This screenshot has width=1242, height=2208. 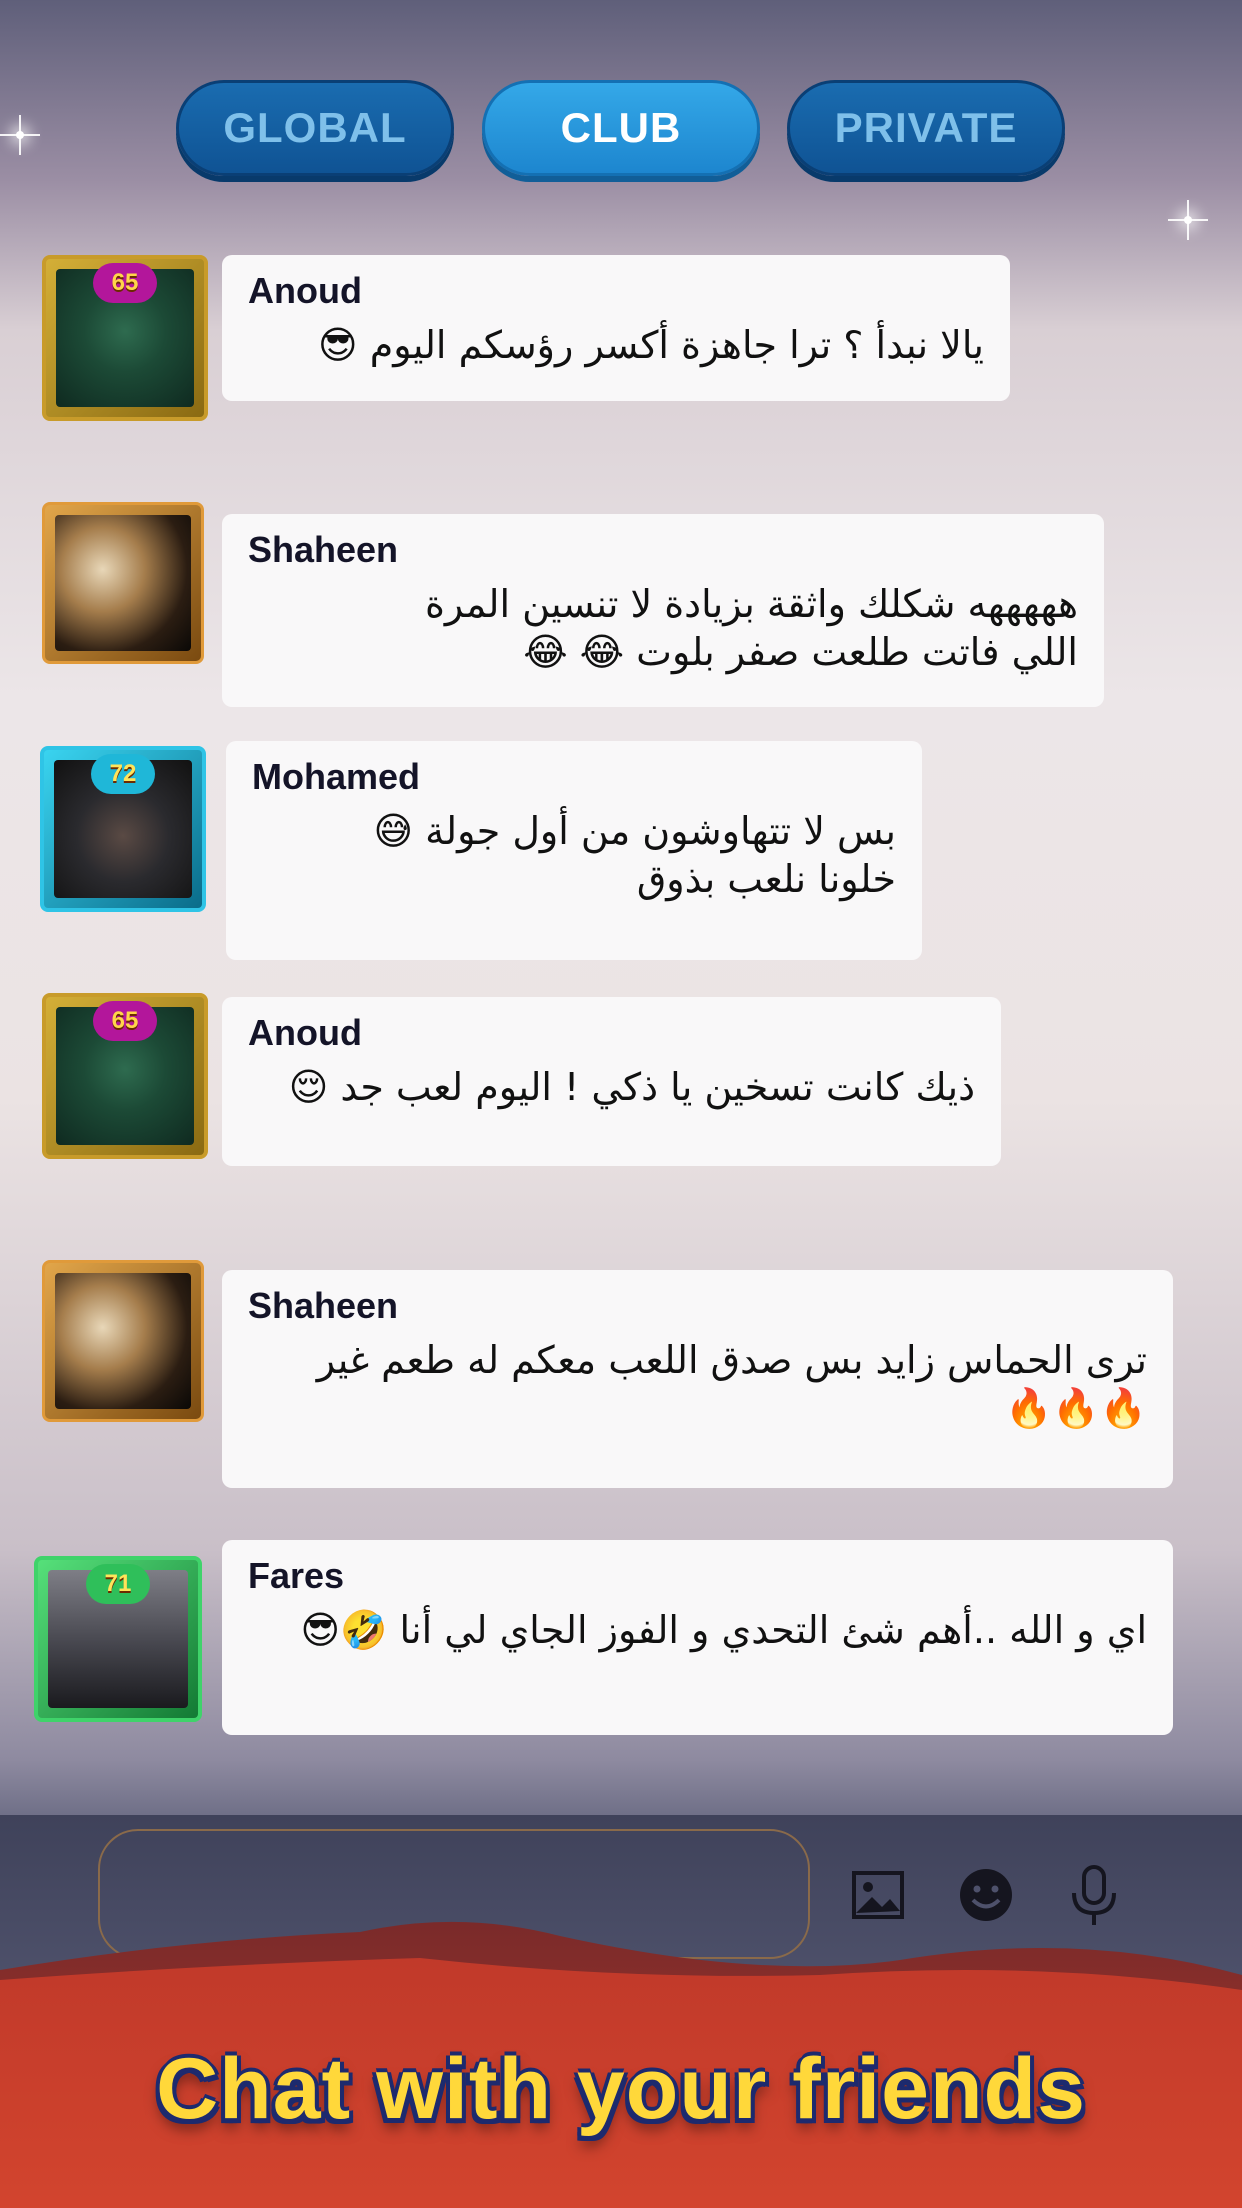 What do you see at coordinates (651, 345) in the screenshot?
I see `message-text: يالا نبدأ ؟ ترا جاهزة أكسر رؤسكم اليوم 😎` at bounding box center [651, 345].